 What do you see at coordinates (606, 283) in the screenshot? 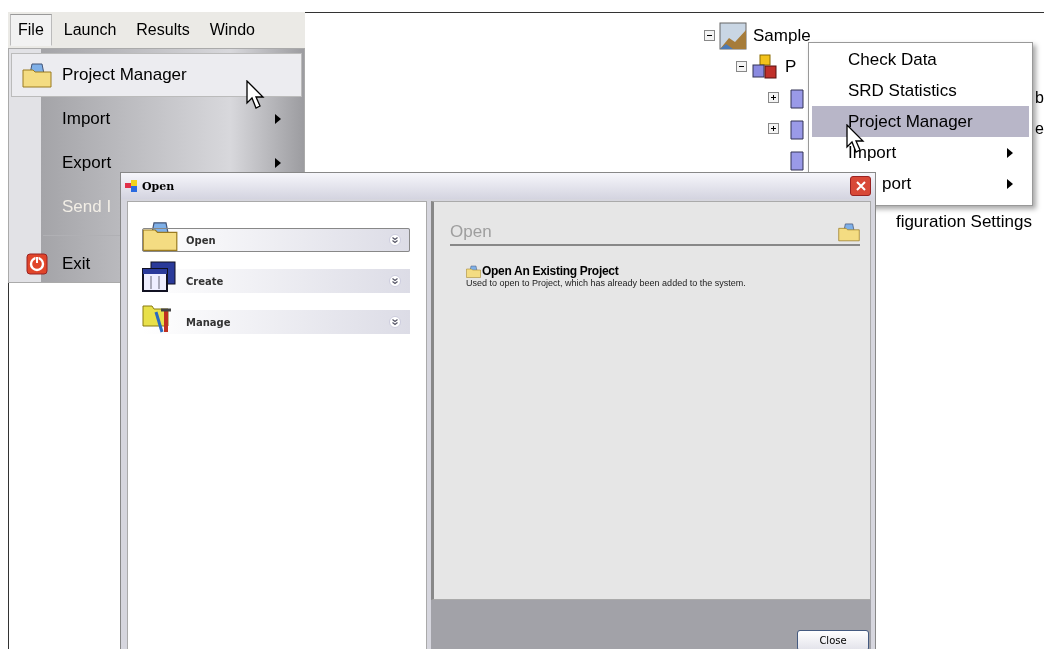
I see `task-description: Used to open to Project, which has already been added to the system.` at bounding box center [606, 283].